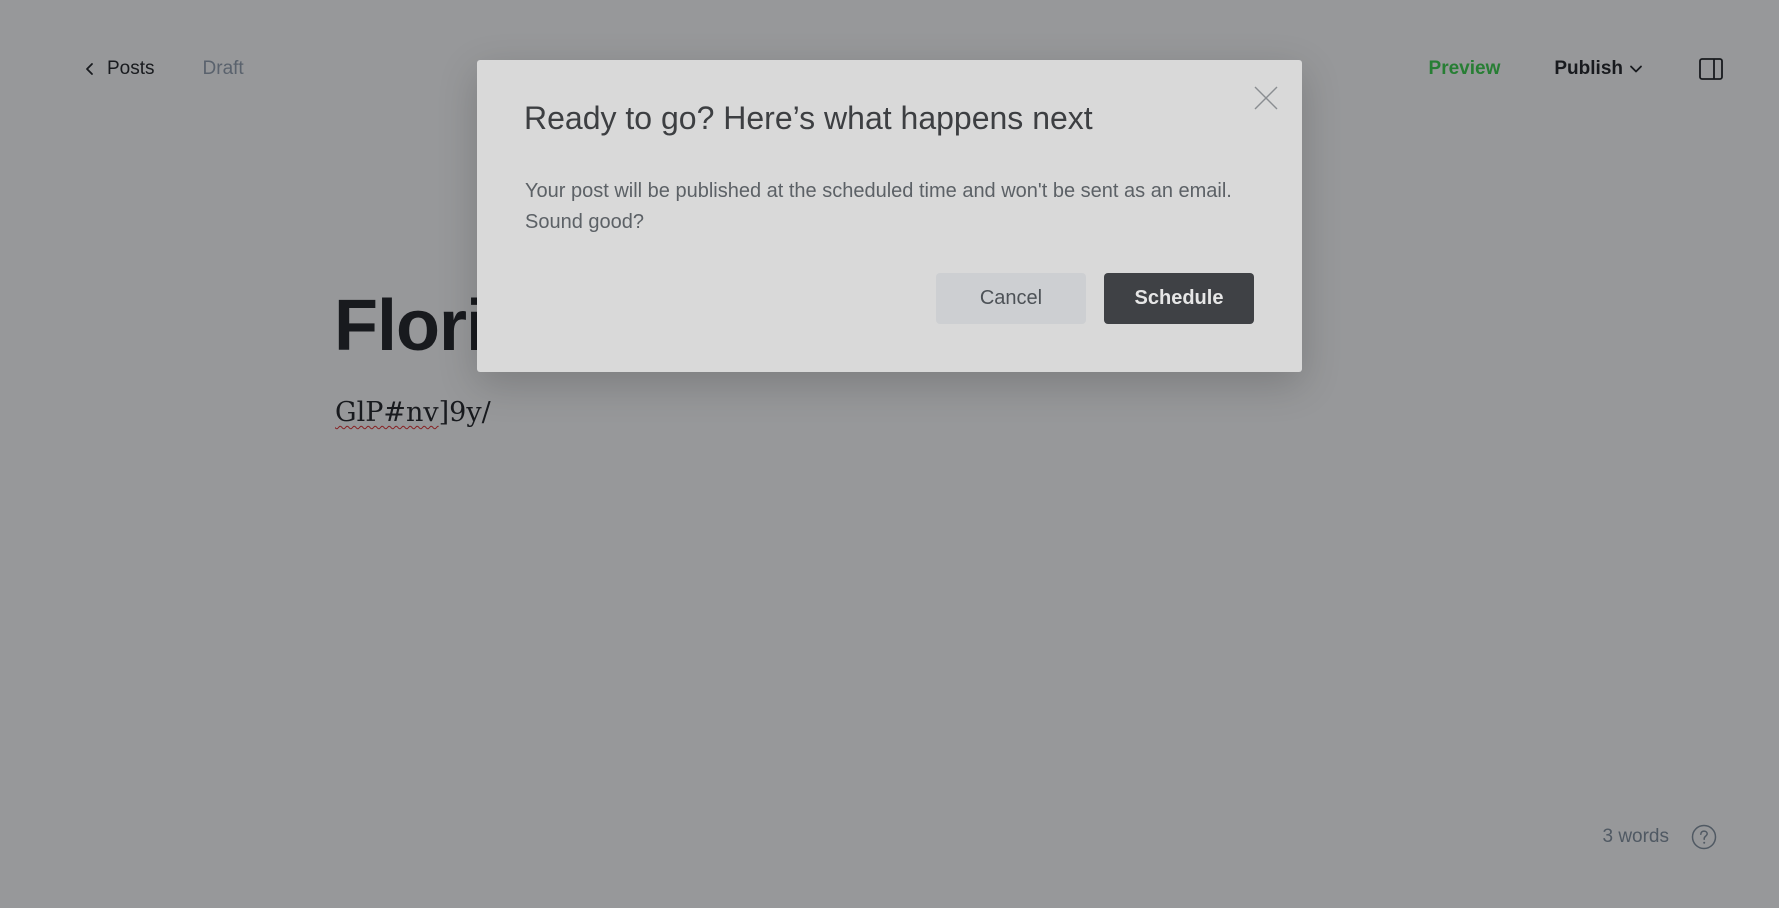 This screenshot has height=908, width=1779. Describe the element at coordinates (808, 118) in the screenshot. I see `modal-title: Ready to go? Here’s what happens next` at that location.